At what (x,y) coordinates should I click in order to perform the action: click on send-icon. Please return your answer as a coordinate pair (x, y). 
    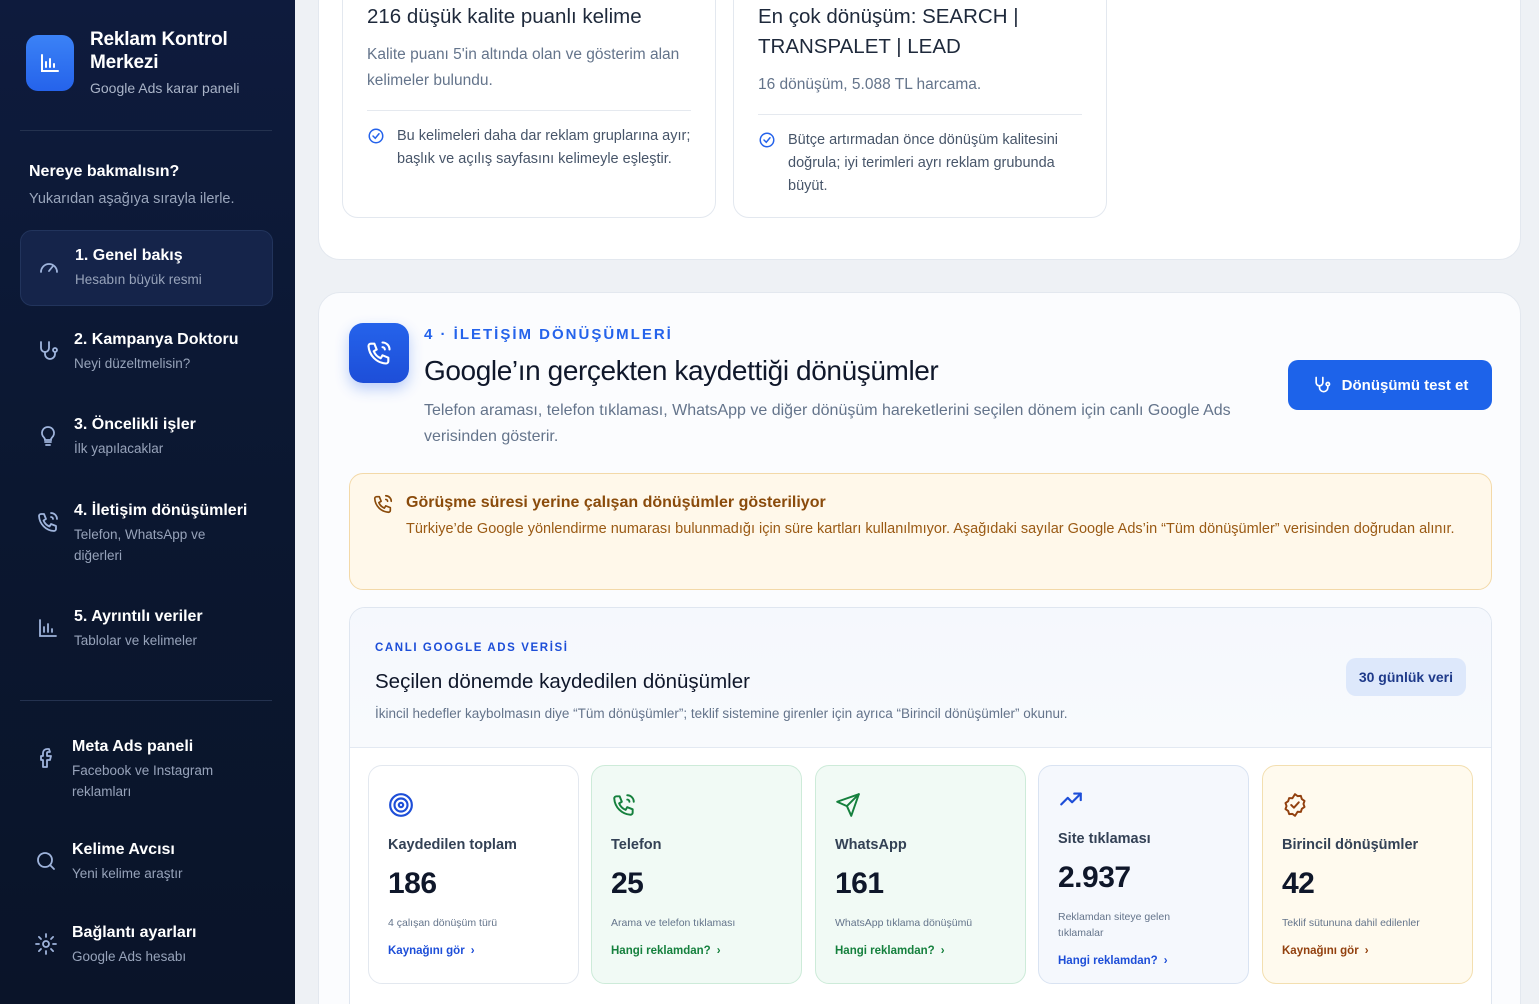
    Looking at the image, I should click on (848, 805).